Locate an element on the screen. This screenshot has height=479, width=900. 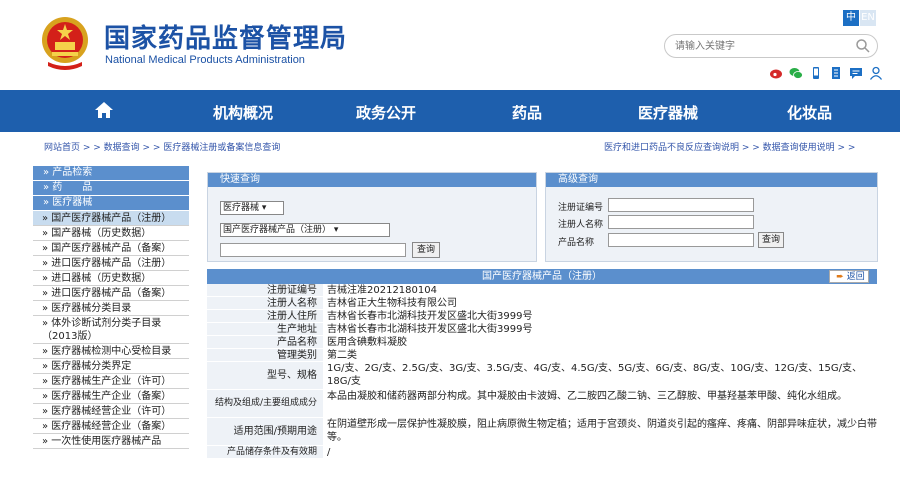
sidebar-head-devices: » 医疗器械 is located at coordinates (111, 203).